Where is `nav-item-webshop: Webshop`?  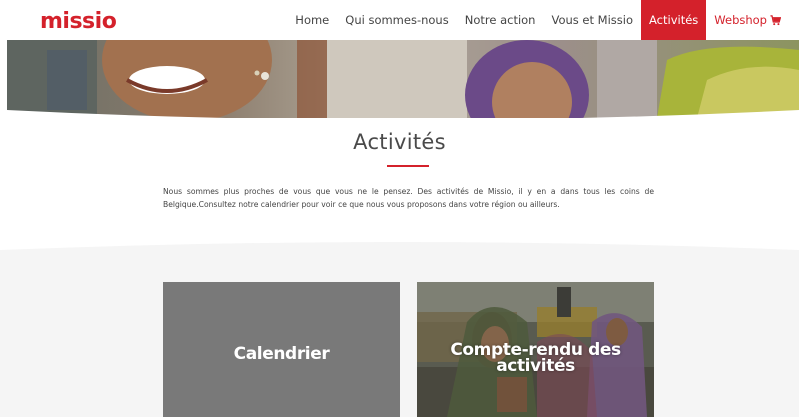 nav-item-webshop: Webshop is located at coordinates (744, 20).